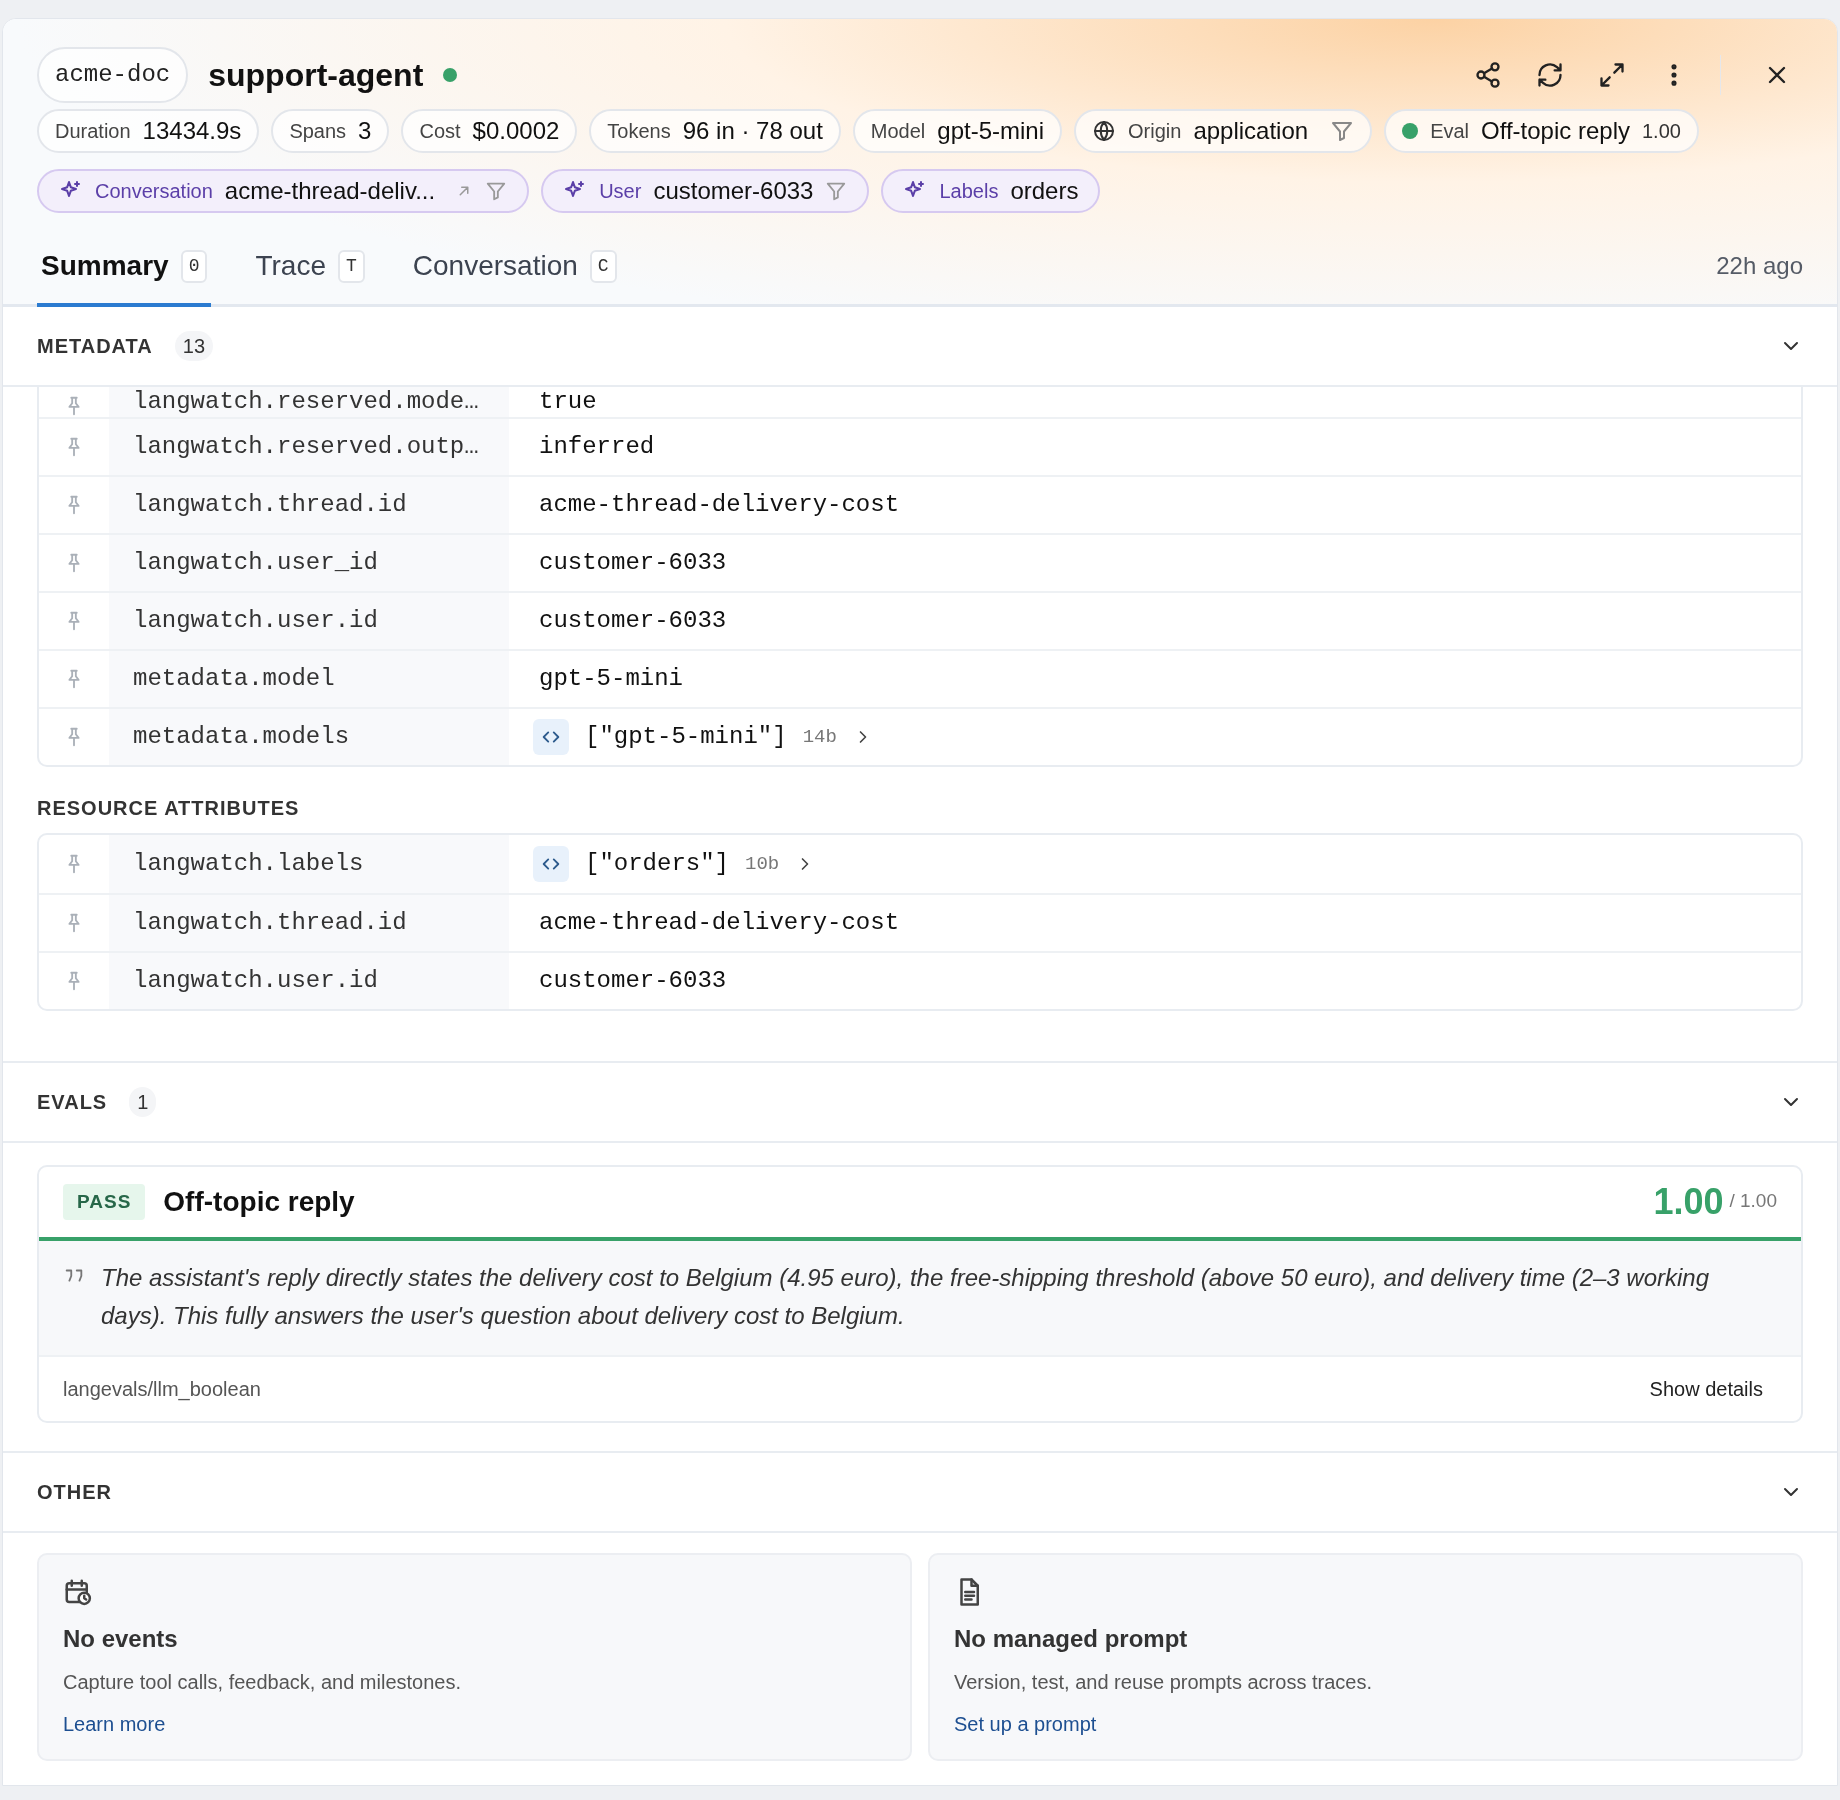  I want to click on stat-value: 13434.9s, so click(192, 131).